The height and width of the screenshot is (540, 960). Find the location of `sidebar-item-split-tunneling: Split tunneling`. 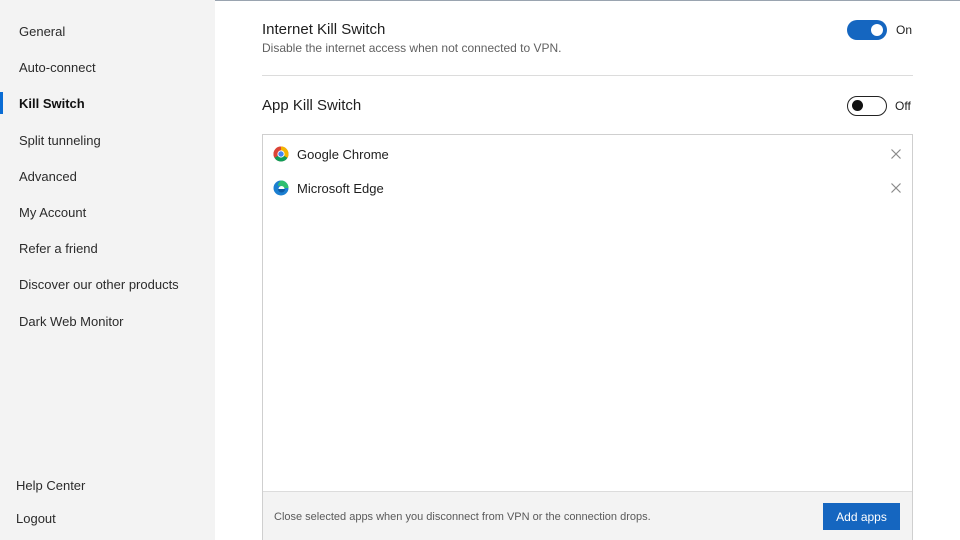

sidebar-item-split-tunneling: Split tunneling is located at coordinates (107, 140).